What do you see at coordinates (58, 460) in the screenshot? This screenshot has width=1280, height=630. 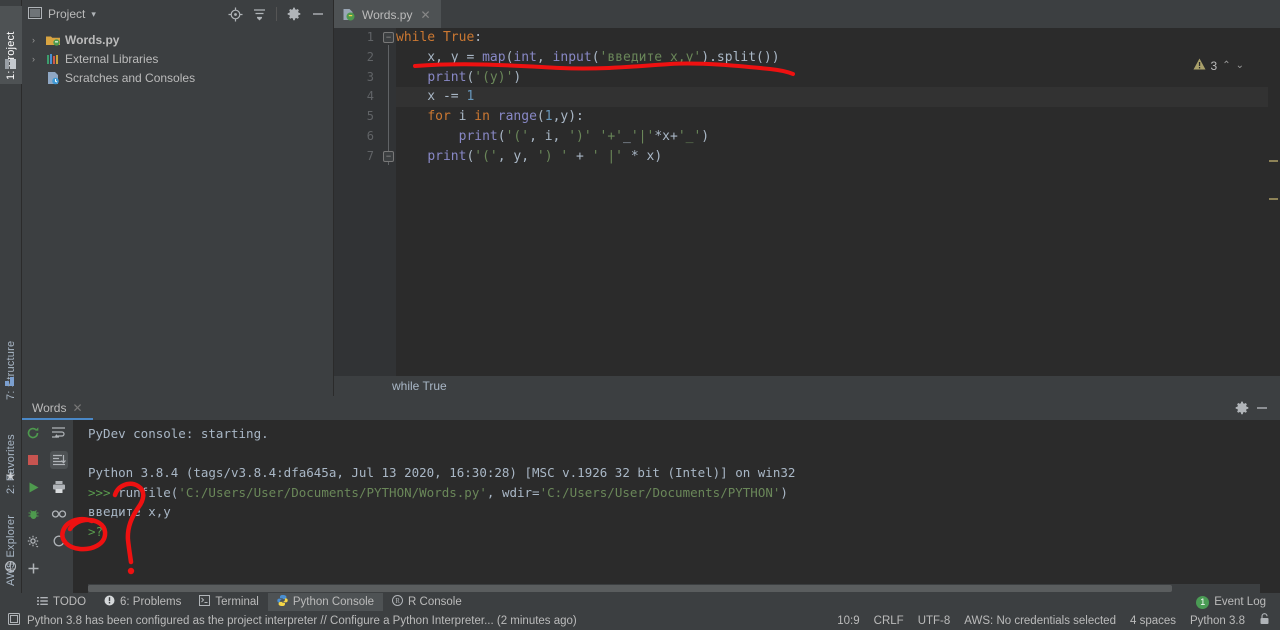 I see `scroll-to-end-icon` at bounding box center [58, 460].